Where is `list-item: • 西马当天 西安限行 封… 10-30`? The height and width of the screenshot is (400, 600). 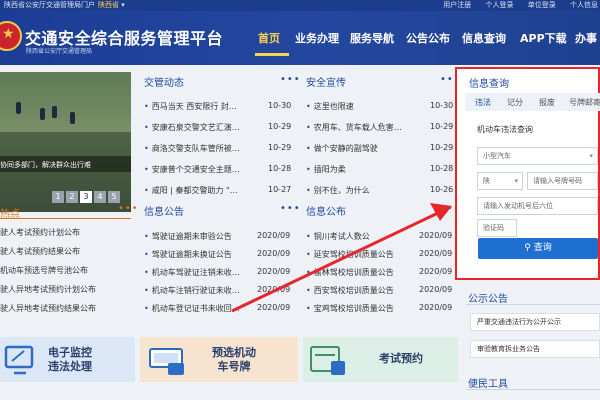 list-item: • 西马当天 西安限行 封… 10-30 is located at coordinates (219, 107).